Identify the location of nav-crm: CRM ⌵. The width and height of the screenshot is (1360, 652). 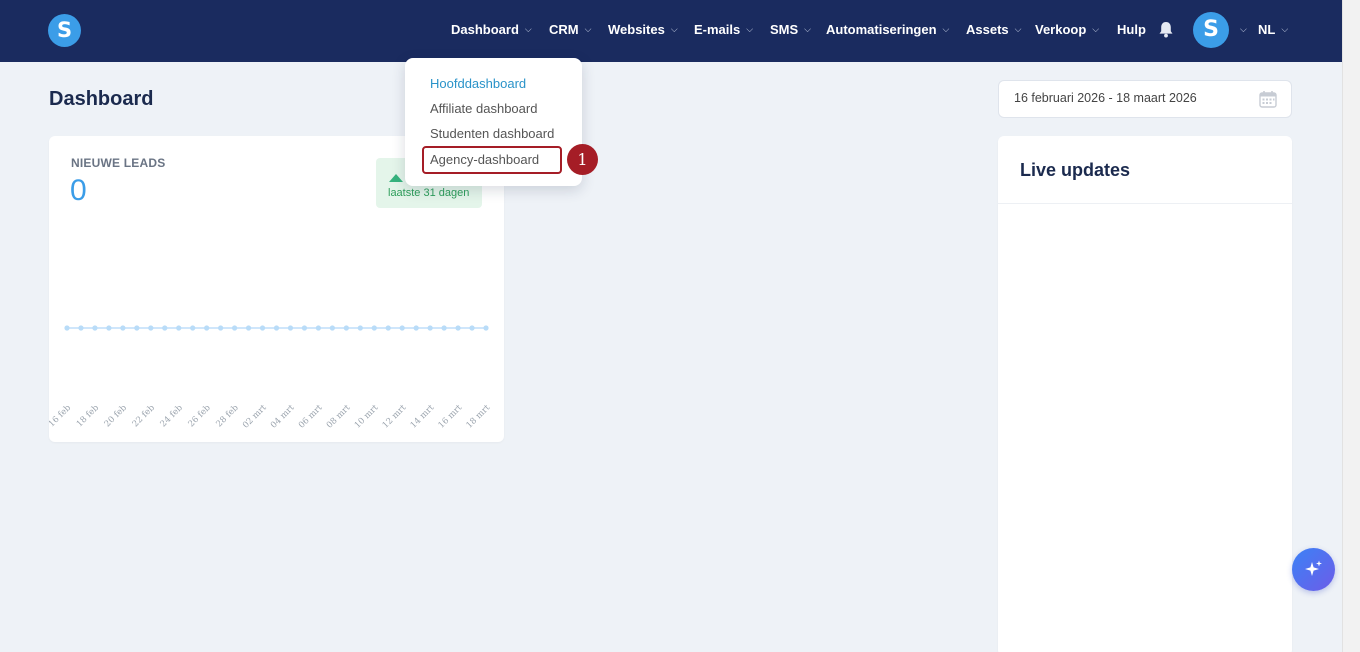
(570, 29).